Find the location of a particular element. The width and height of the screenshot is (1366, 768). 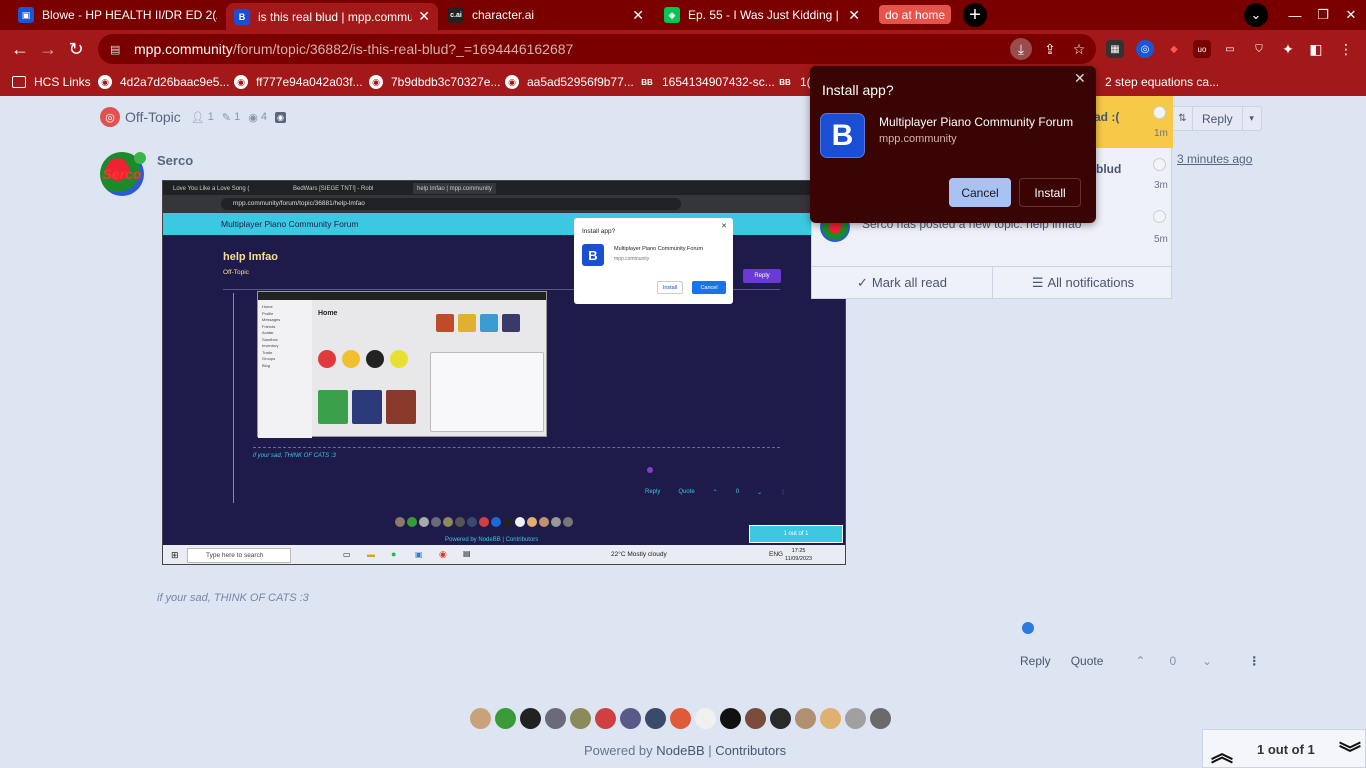

contributors-link: Contributors is located at coordinates (750, 750).